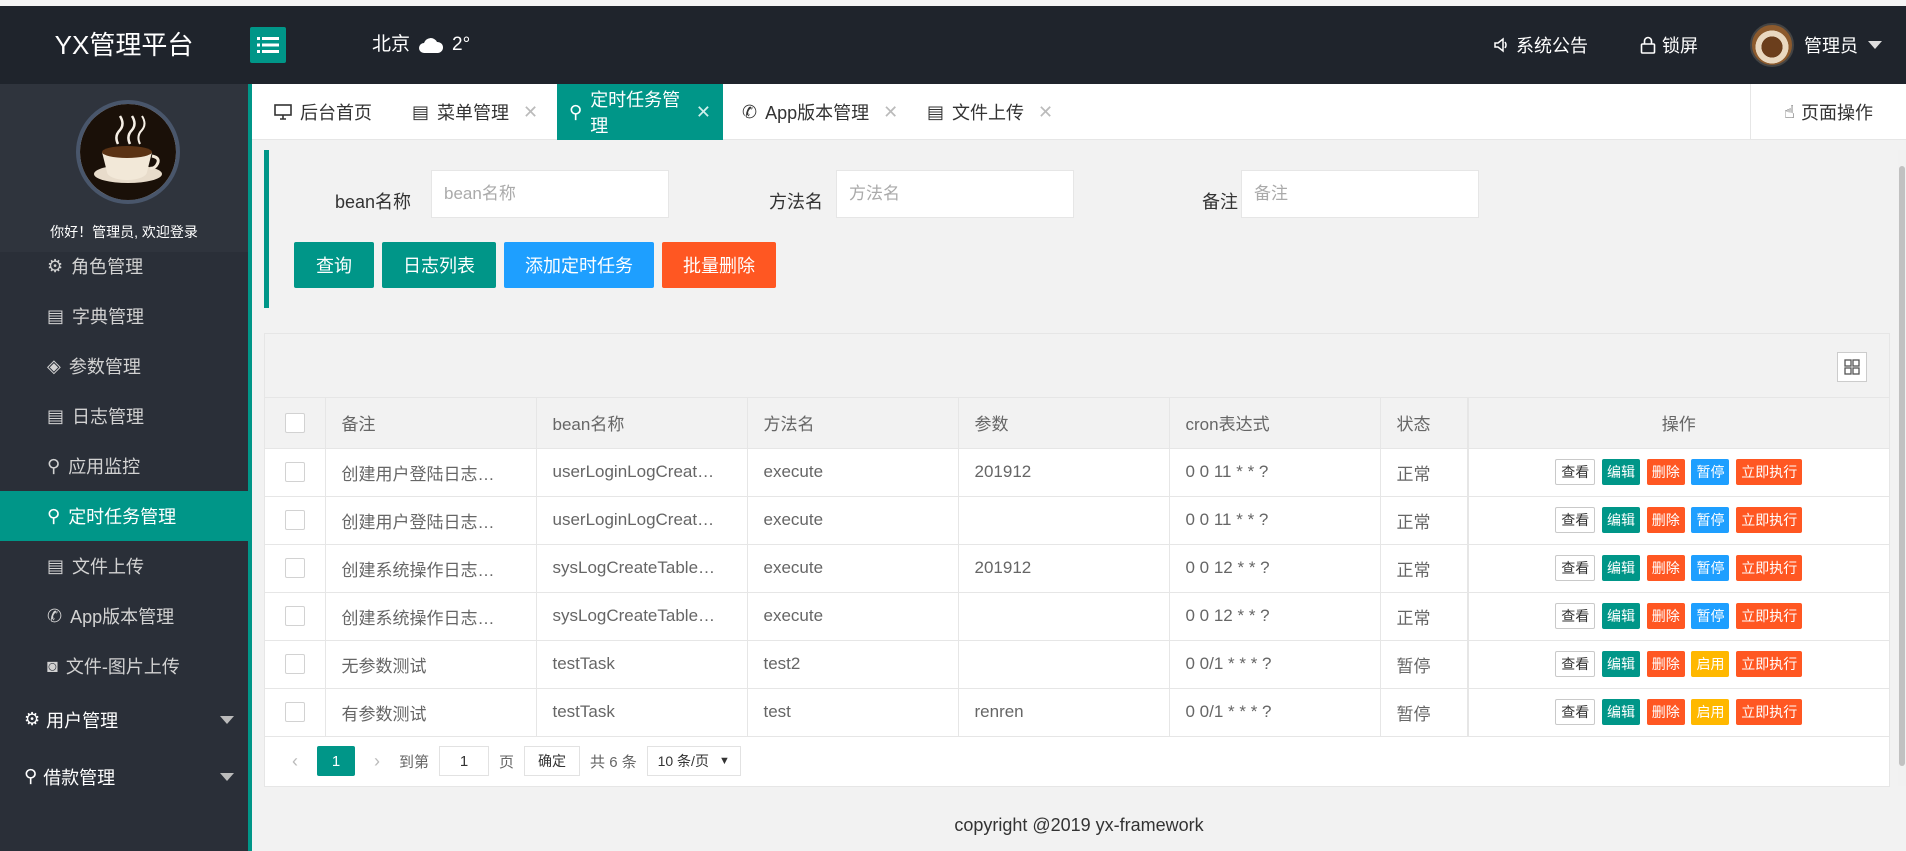 The height and width of the screenshot is (851, 1906). What do you see at coordinates (295, 761) in the screenshot?
I see `prev-page-icon: ‹` at bounding box center [295, 761].